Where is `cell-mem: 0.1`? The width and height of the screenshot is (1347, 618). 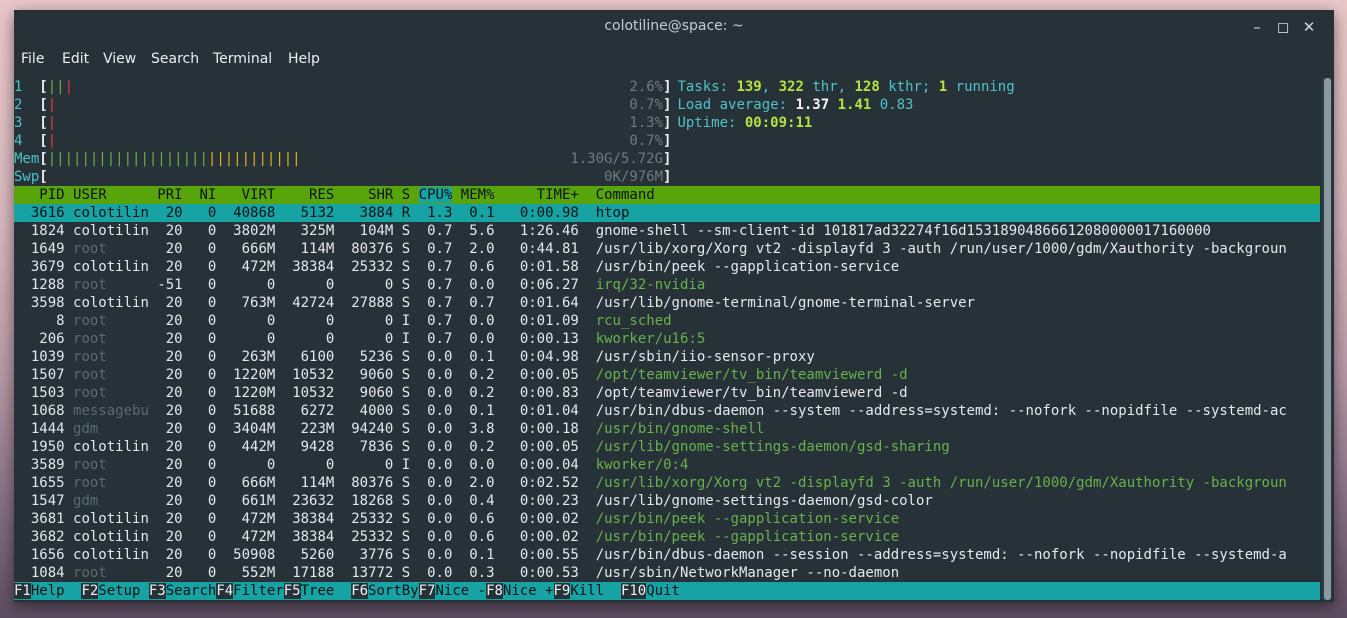
cell-mem: 0.1 is located at coordinates (481, 357).